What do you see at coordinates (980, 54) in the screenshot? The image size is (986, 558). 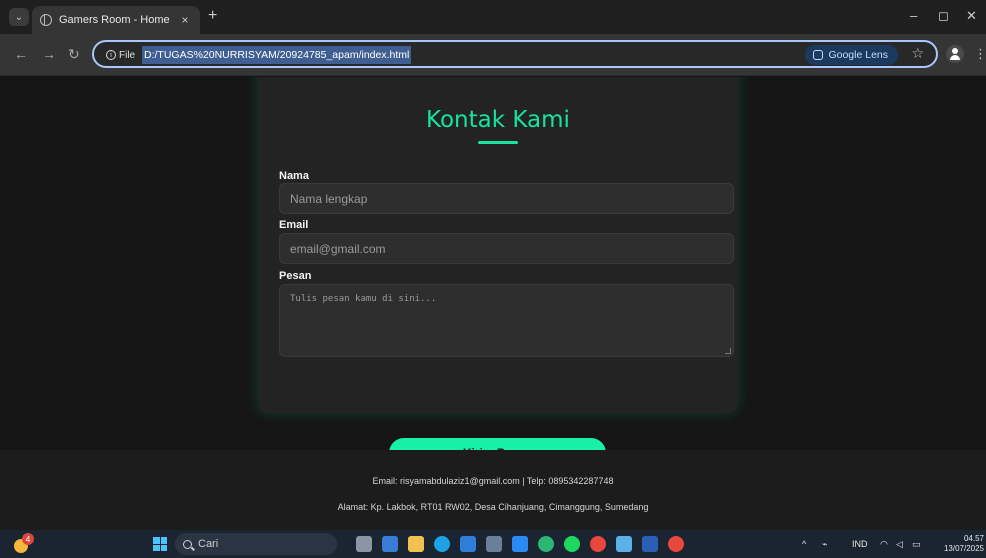 I see `browser-menu-icon: ⋮` at bounding box center [980, 54].